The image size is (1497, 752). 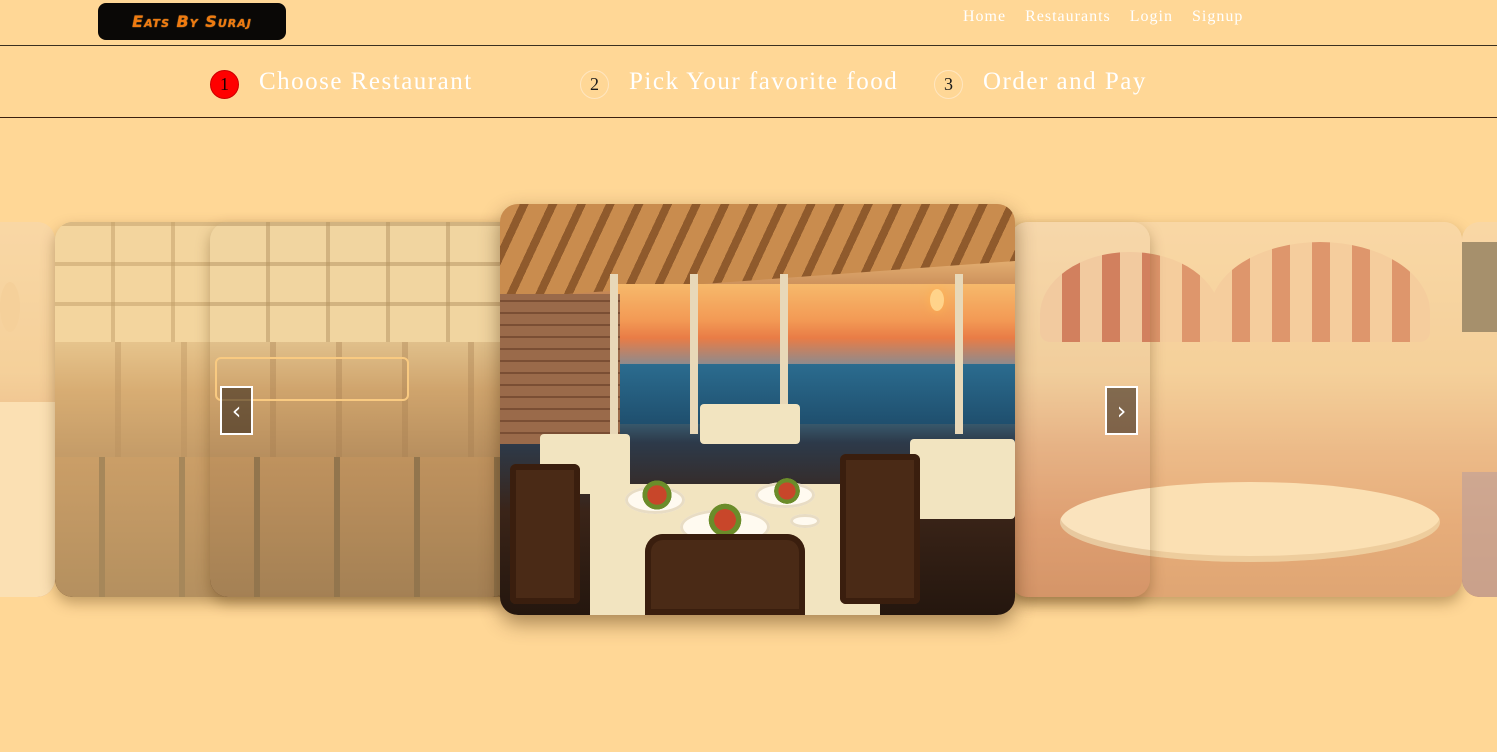 I want to click on lounge-slide, so click(x=27, y=409).